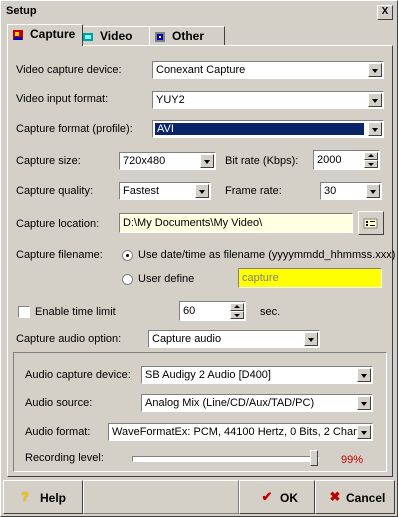 Image resolution: width=398 pixels, height=517 pixels. I want to click on help-button: ? Help, so click(43, 497).